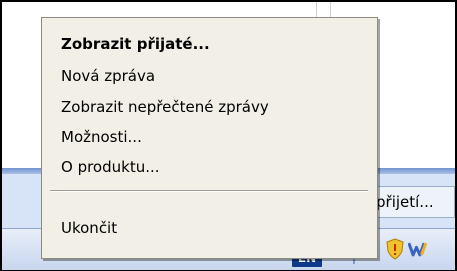 The height and width of the screenshot is (271, 457). I want to click on menu-separator, so click(209, 191).